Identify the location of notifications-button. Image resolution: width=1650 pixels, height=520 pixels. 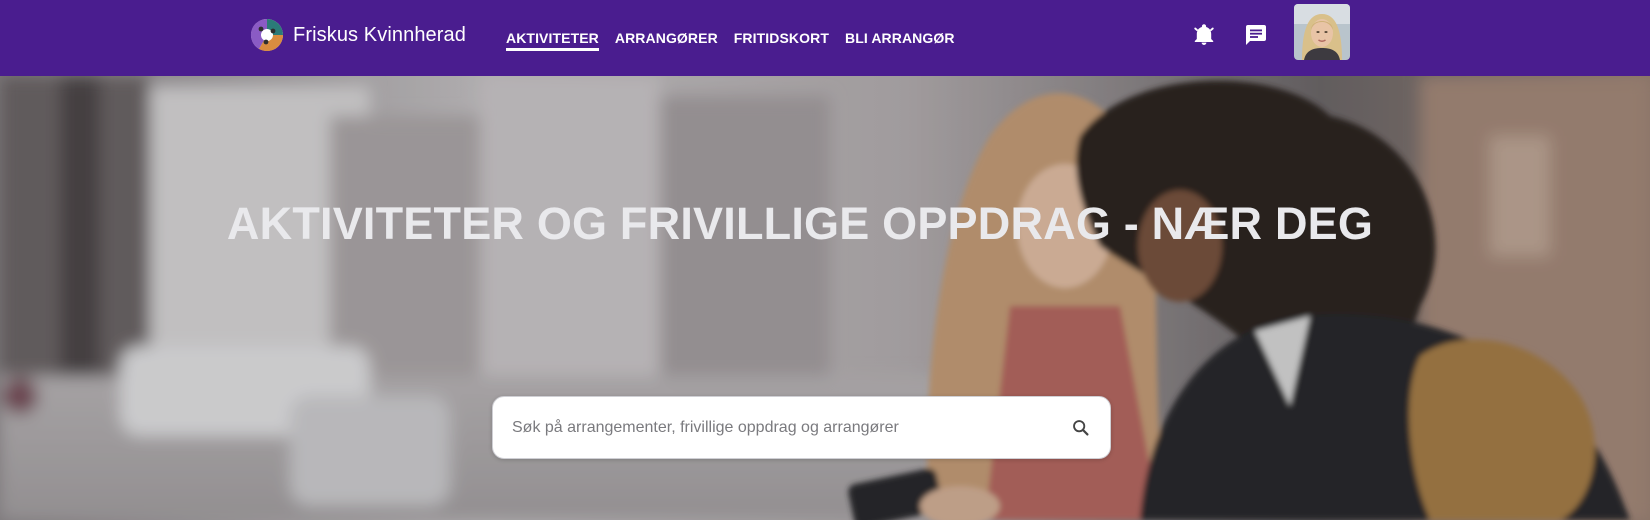
(1204, 35).